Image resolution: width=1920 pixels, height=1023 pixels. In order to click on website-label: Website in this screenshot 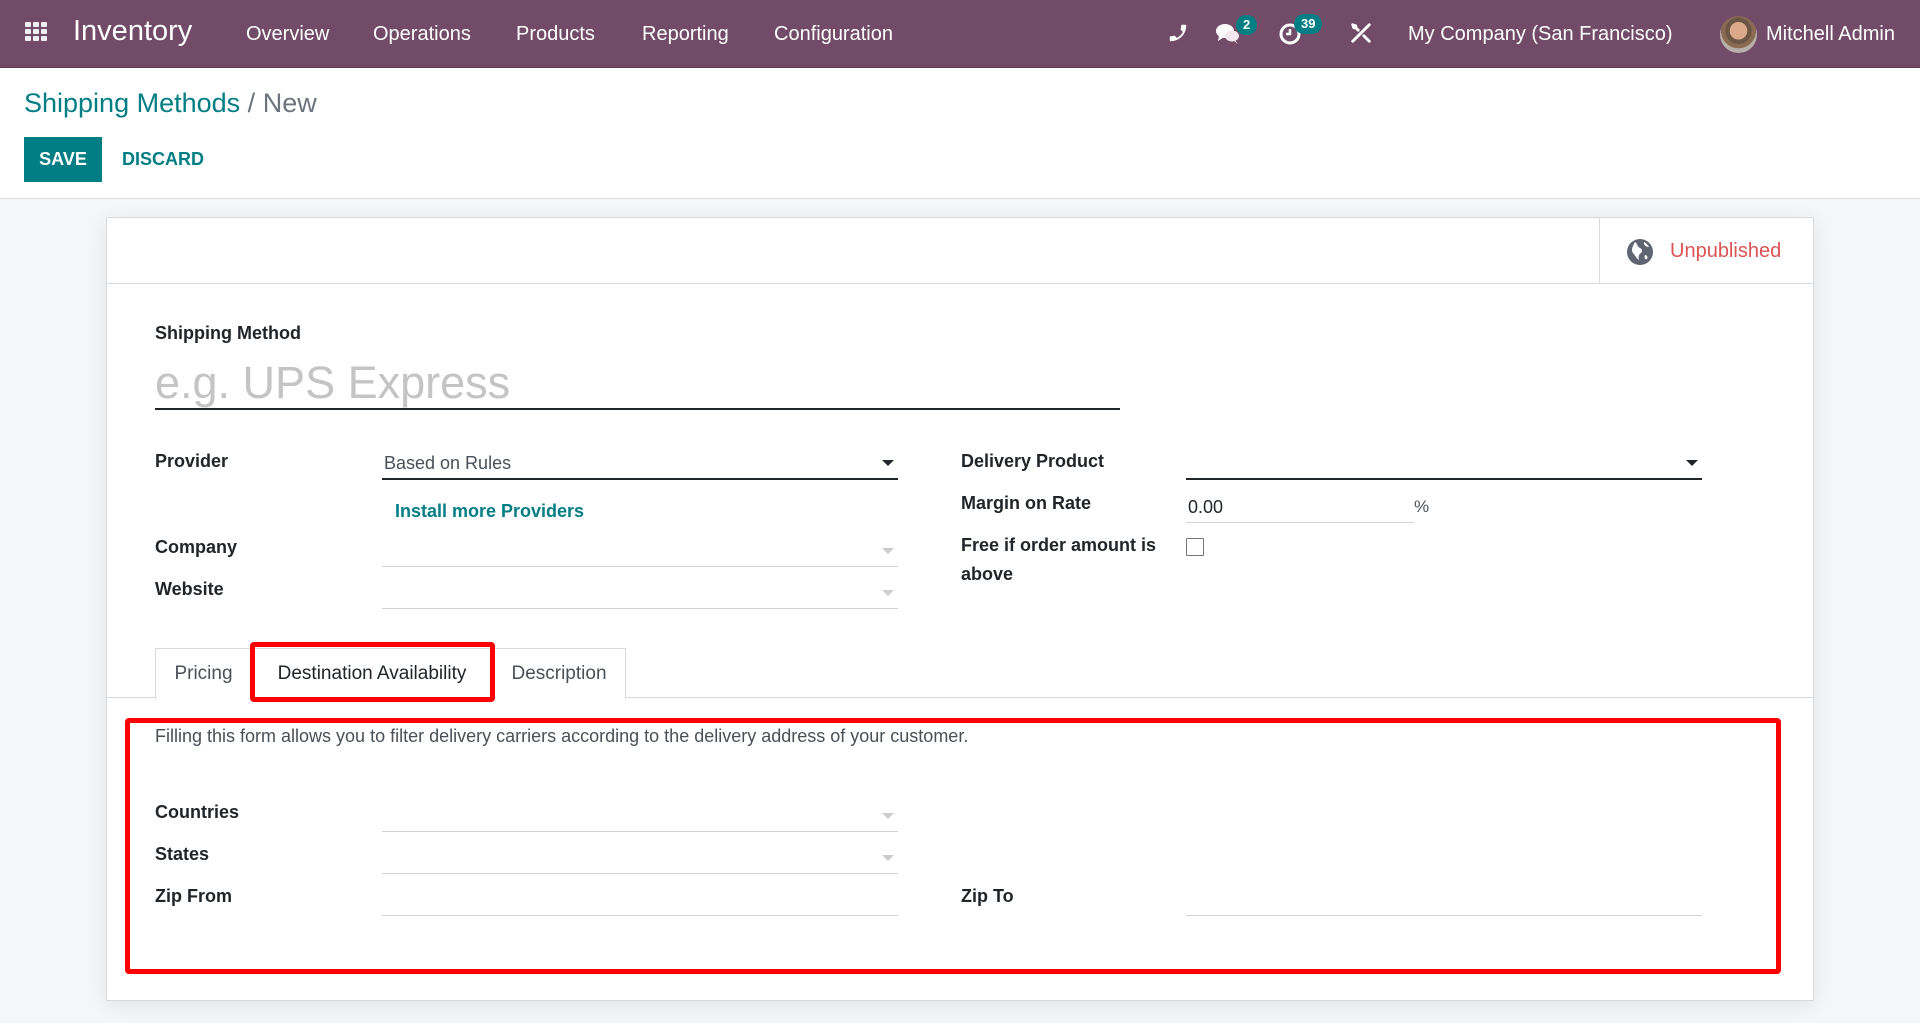, I will do `click(189, 589)`.